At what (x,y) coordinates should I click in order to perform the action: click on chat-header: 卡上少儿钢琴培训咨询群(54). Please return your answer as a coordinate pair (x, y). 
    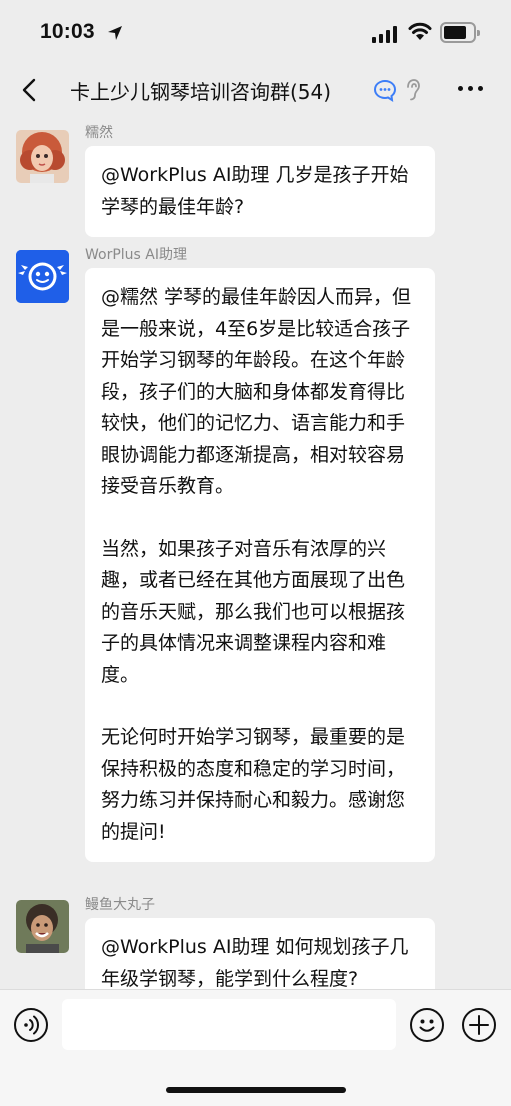
    Looking at the image, I should click on (255, 90).